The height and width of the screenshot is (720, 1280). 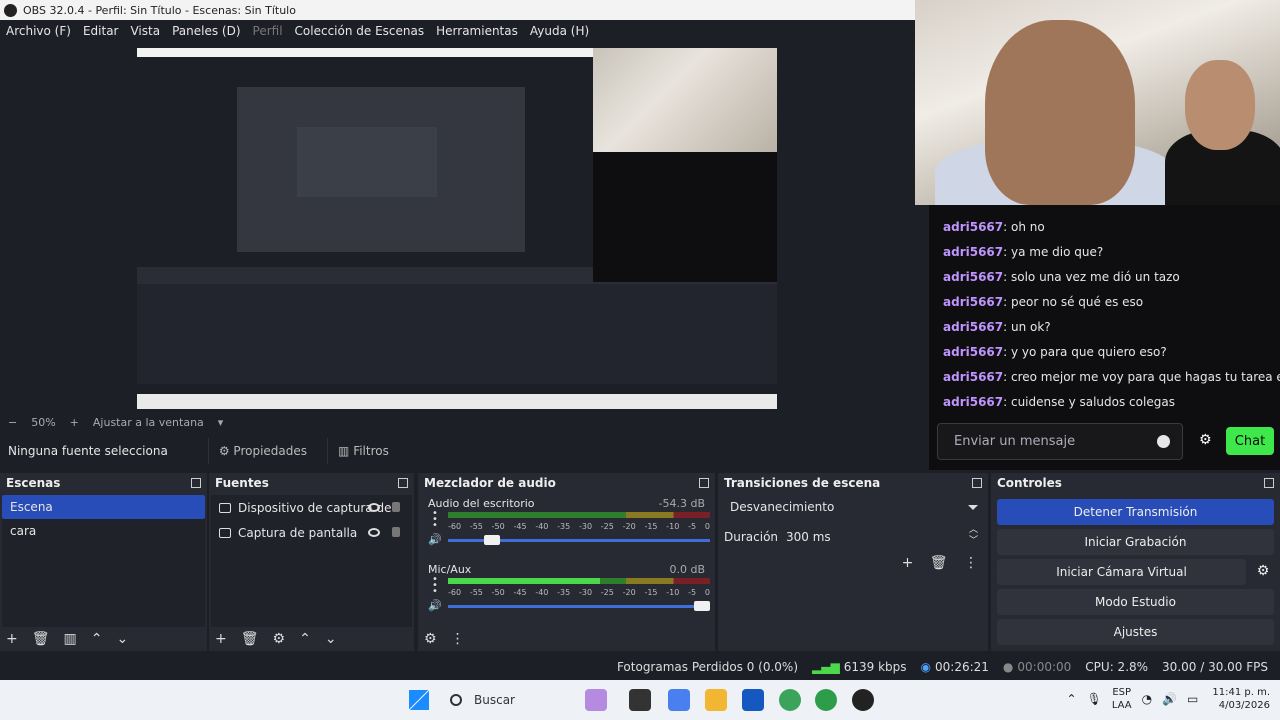 What do you see at coordinates (262, 451) in the screenshot?
I see `properties-button: ⚙ Propiedades` at bounding box center [262, 451].